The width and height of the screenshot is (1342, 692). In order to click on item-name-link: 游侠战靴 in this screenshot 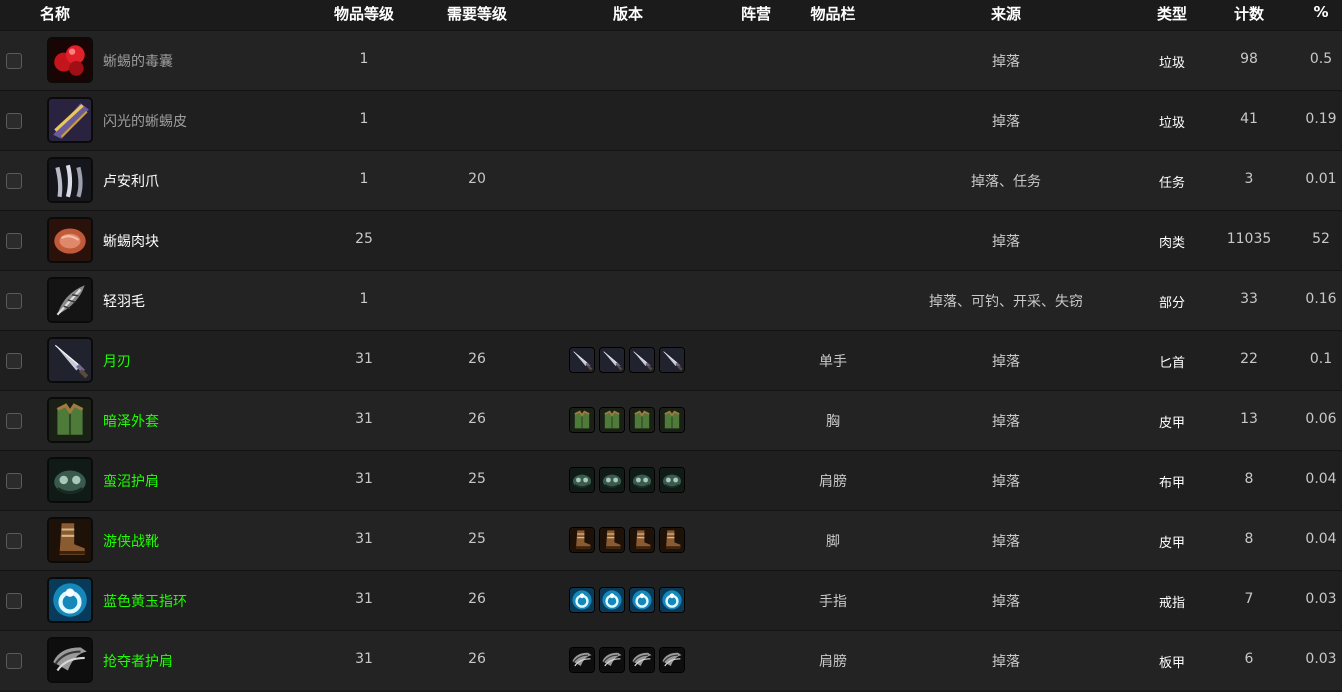, I will do `click(131, 541)`.